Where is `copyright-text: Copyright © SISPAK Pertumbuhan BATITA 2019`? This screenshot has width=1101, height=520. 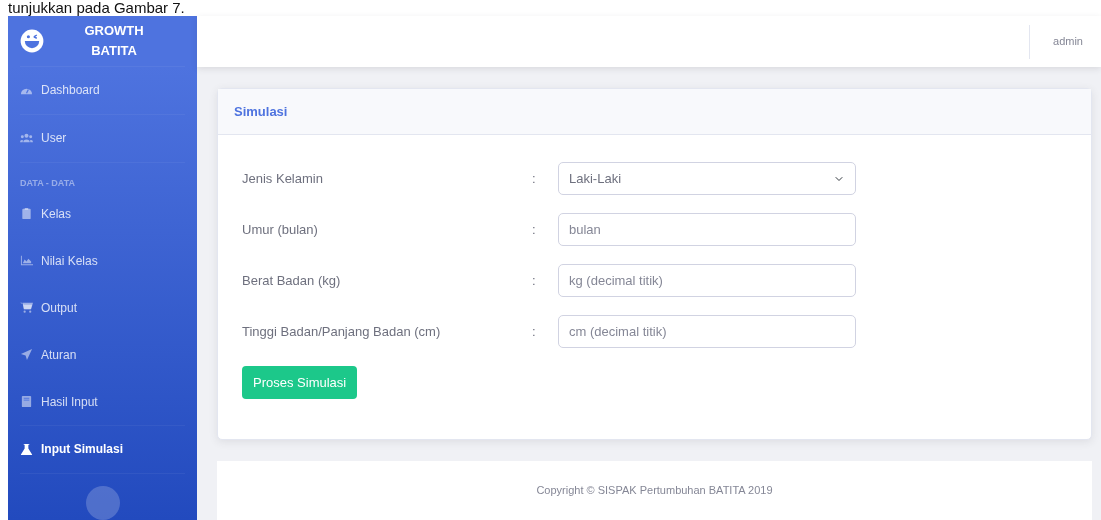
copyright-text: Copyright © SISPAK Pertumbuhan BATITA 2019 is located at coordinates (654, 491).